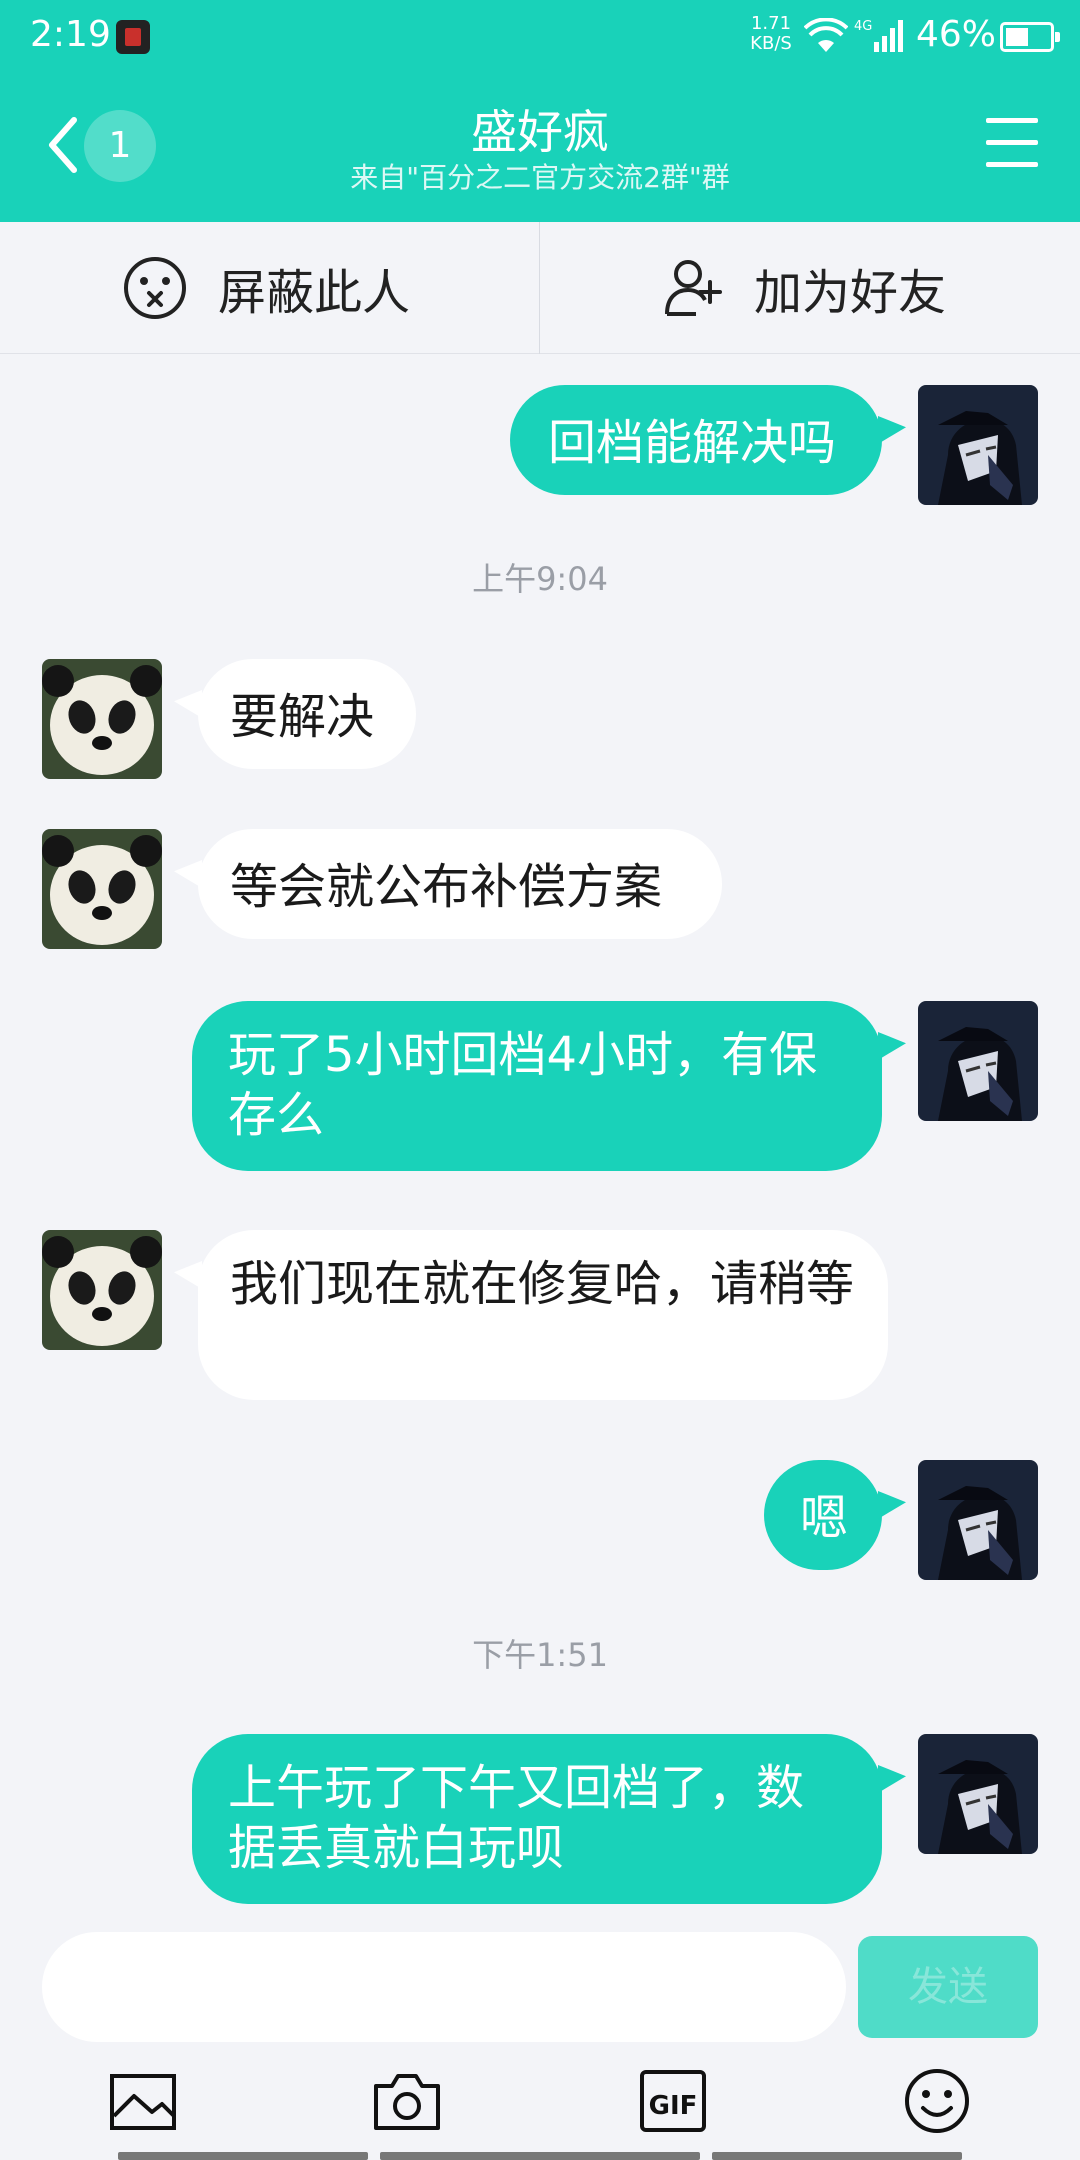 This screenshot has height=2160, width=1080. Describe the element at coordinates (543, 1315) in the screenshot. I see `message-bubble: 我们现在就在修复哈，请稍等` at that location.